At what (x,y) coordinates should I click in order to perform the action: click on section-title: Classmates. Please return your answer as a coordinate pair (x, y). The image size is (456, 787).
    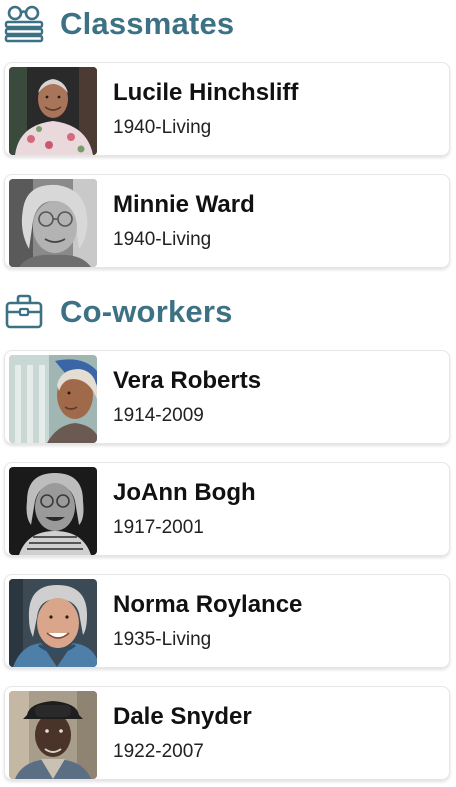
    Looking at the image, I should click on (147, 23).